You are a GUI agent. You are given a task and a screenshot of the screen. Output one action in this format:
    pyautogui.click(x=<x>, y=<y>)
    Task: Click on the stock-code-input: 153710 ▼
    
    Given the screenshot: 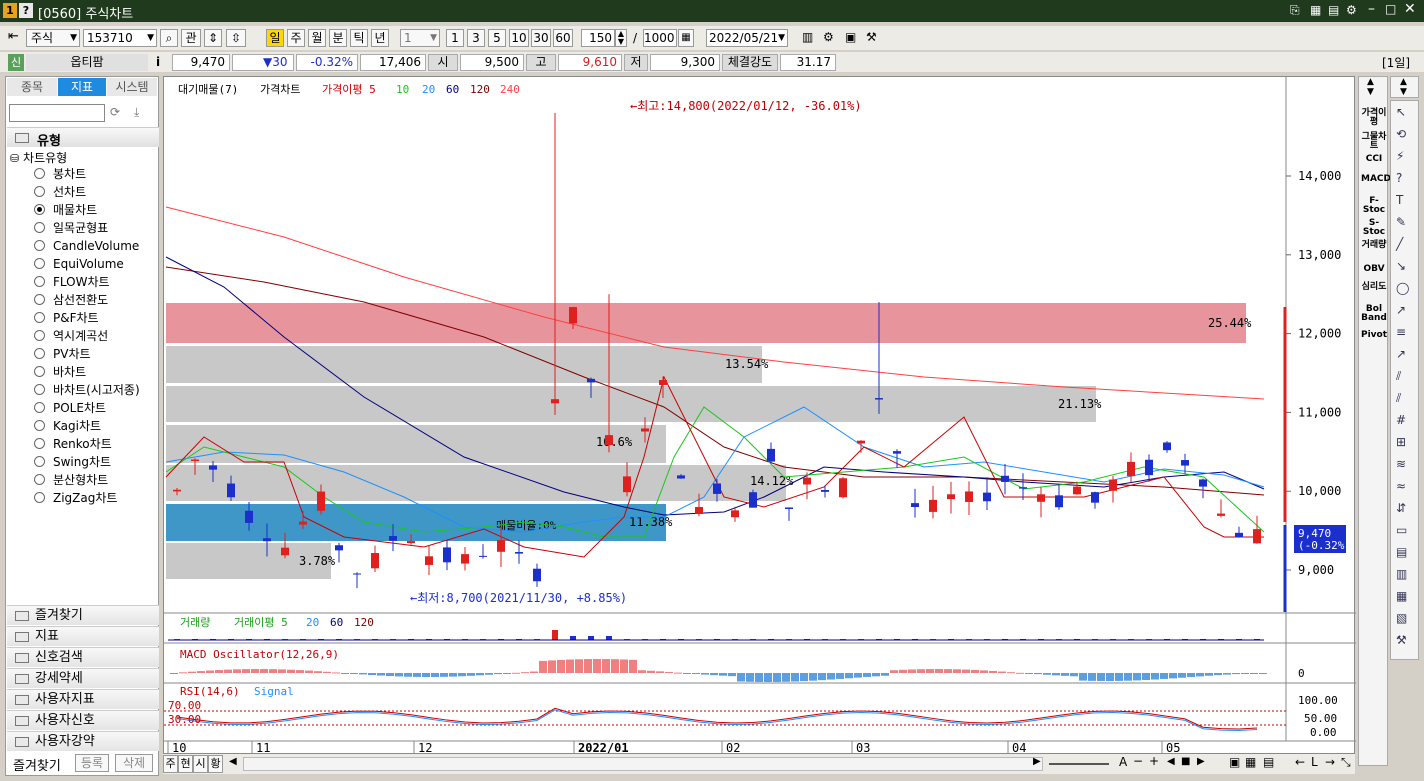 What is the action you would take?
    pyautogui.click(x=120, y=38)
    